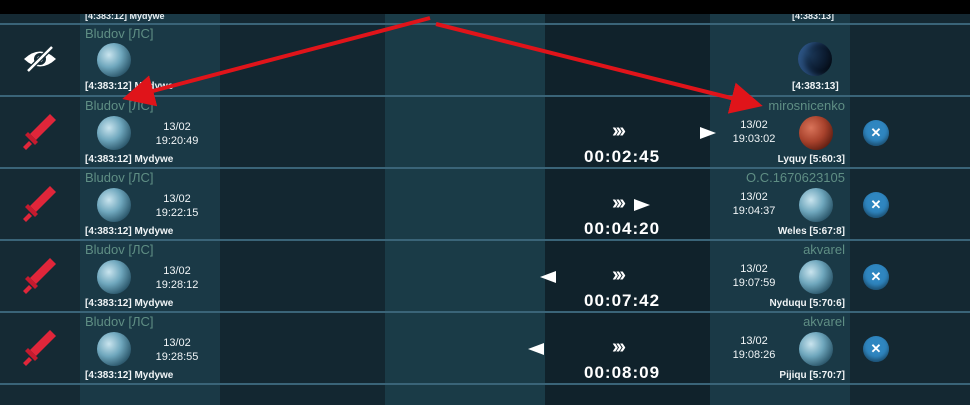 The width and height of the screenshot is (970, 405). Describe the element at coordinates (177, 134) in the screenshot. I see `origin-datetime: 13/02 19:20:49` at that location.